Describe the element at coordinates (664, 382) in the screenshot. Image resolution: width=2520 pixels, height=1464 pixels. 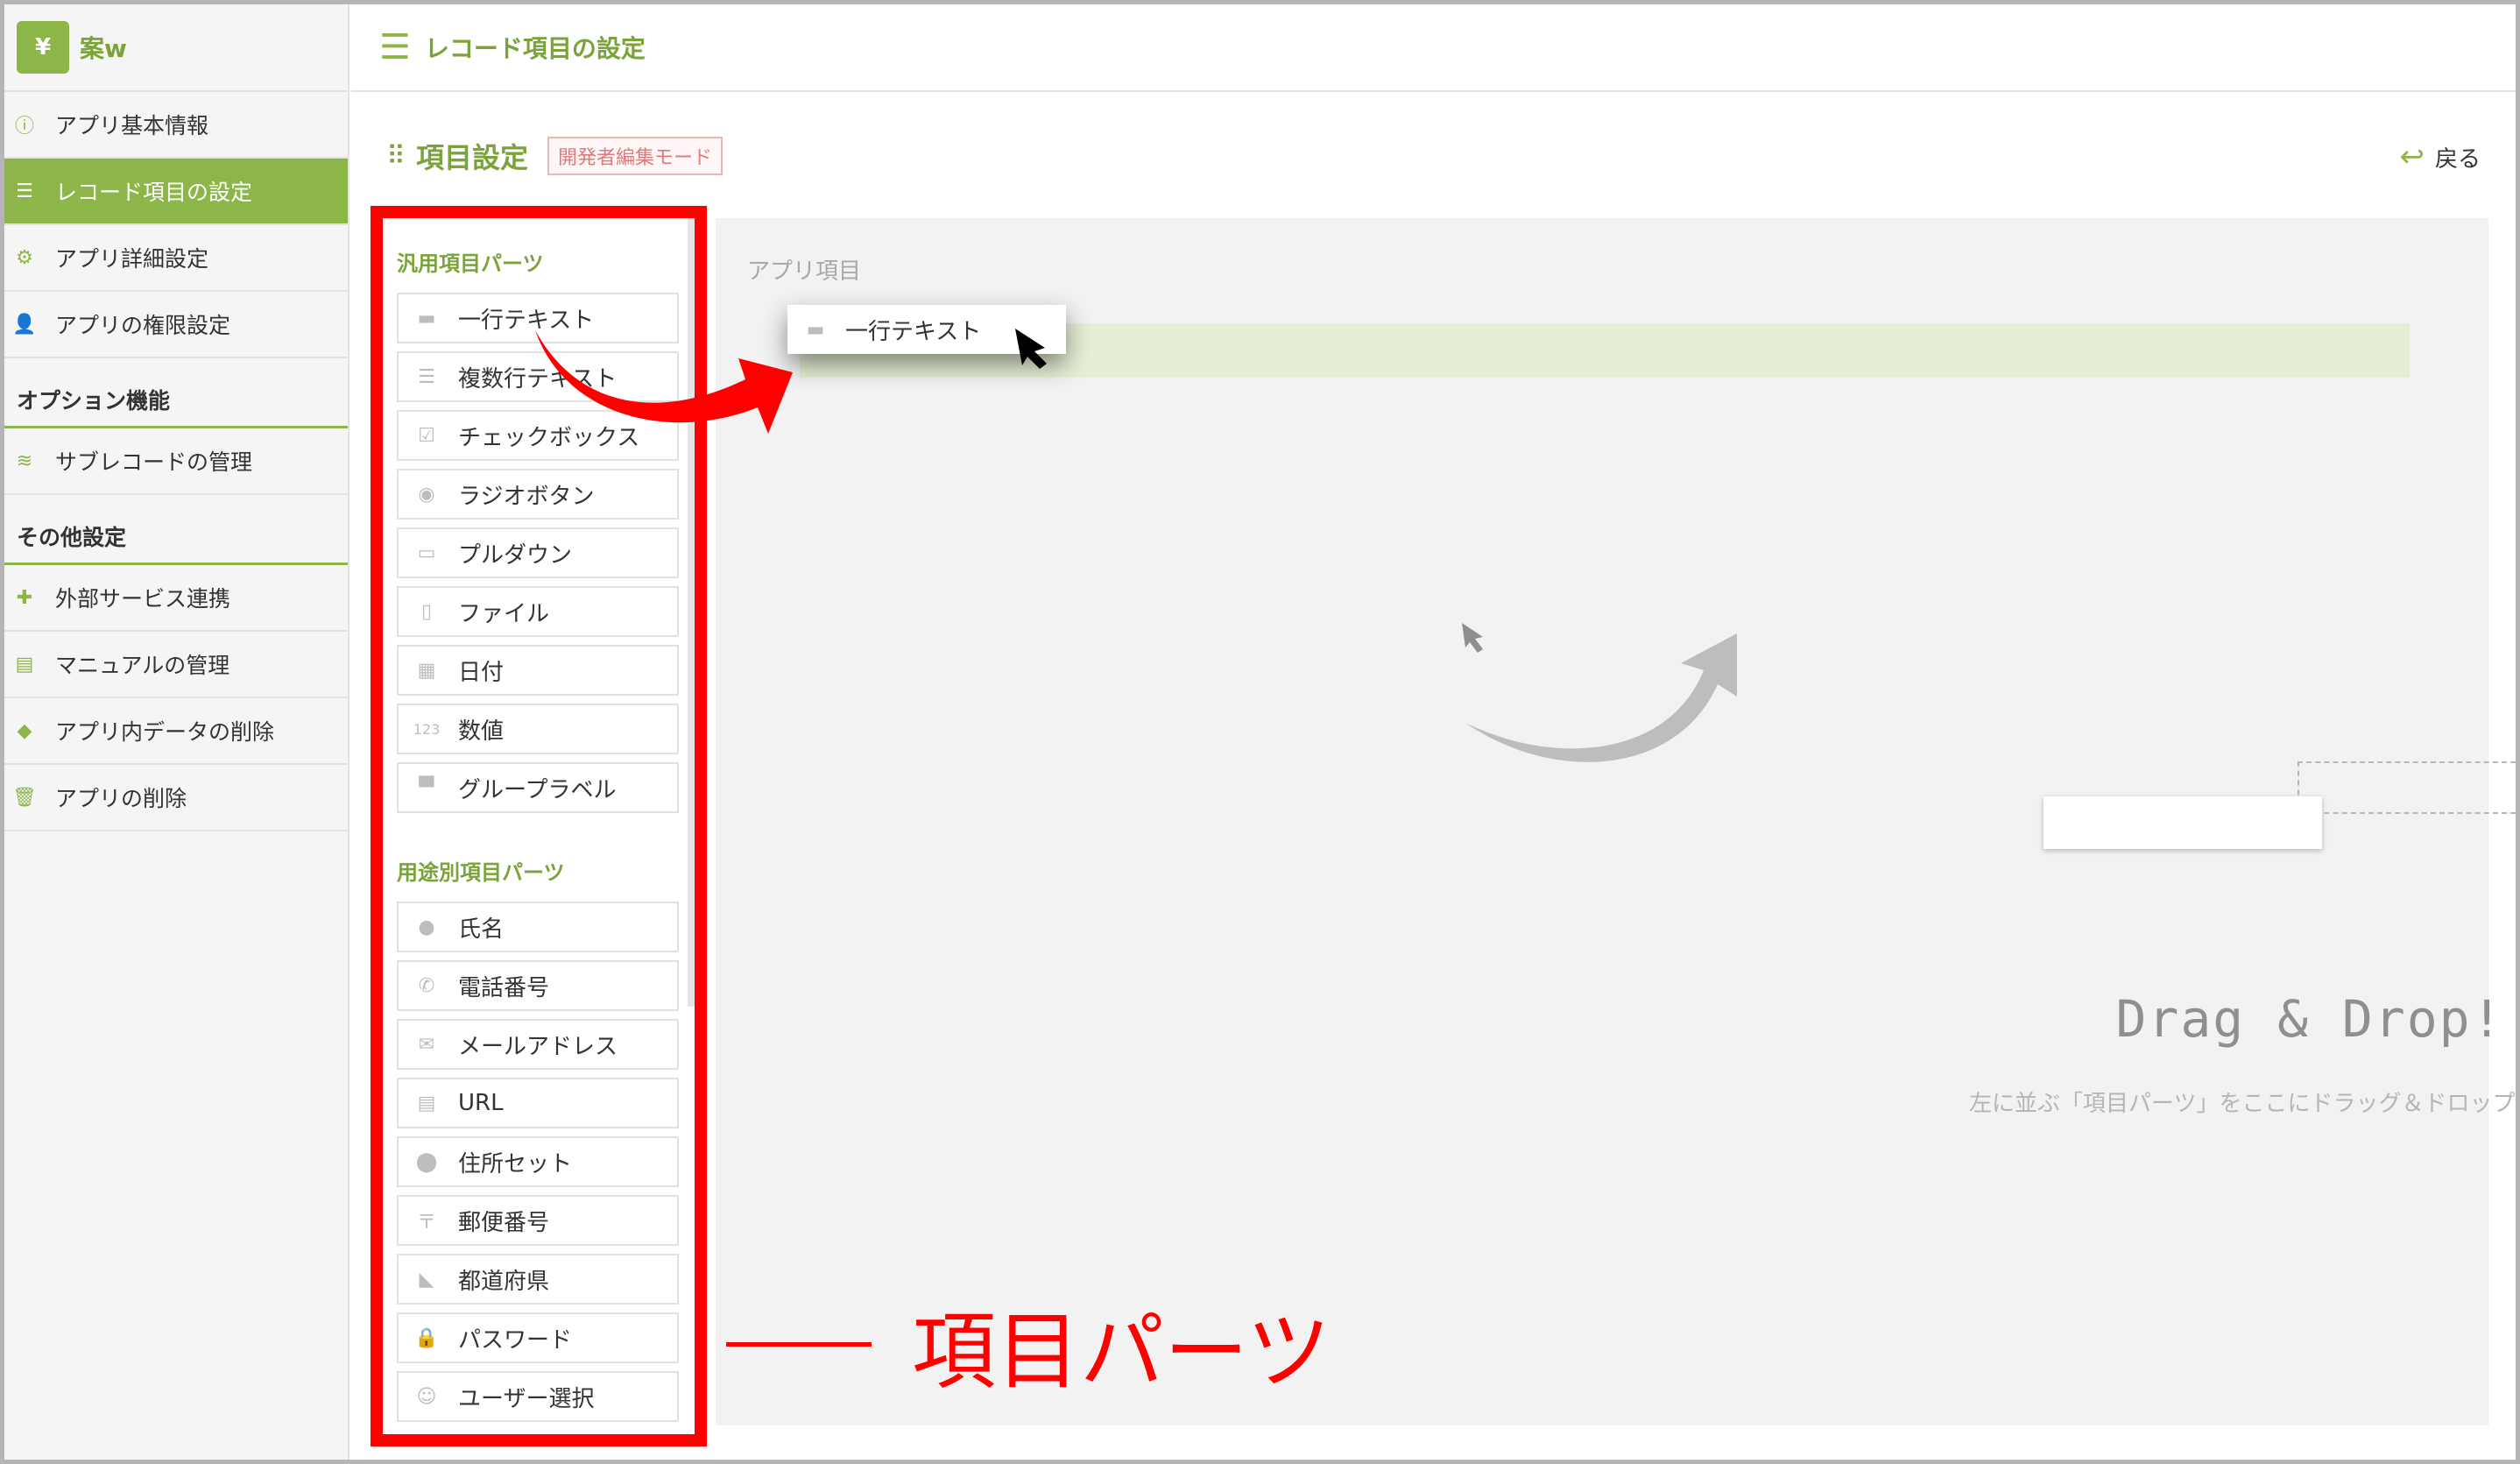
I see `red-drag-arrow` at that location.